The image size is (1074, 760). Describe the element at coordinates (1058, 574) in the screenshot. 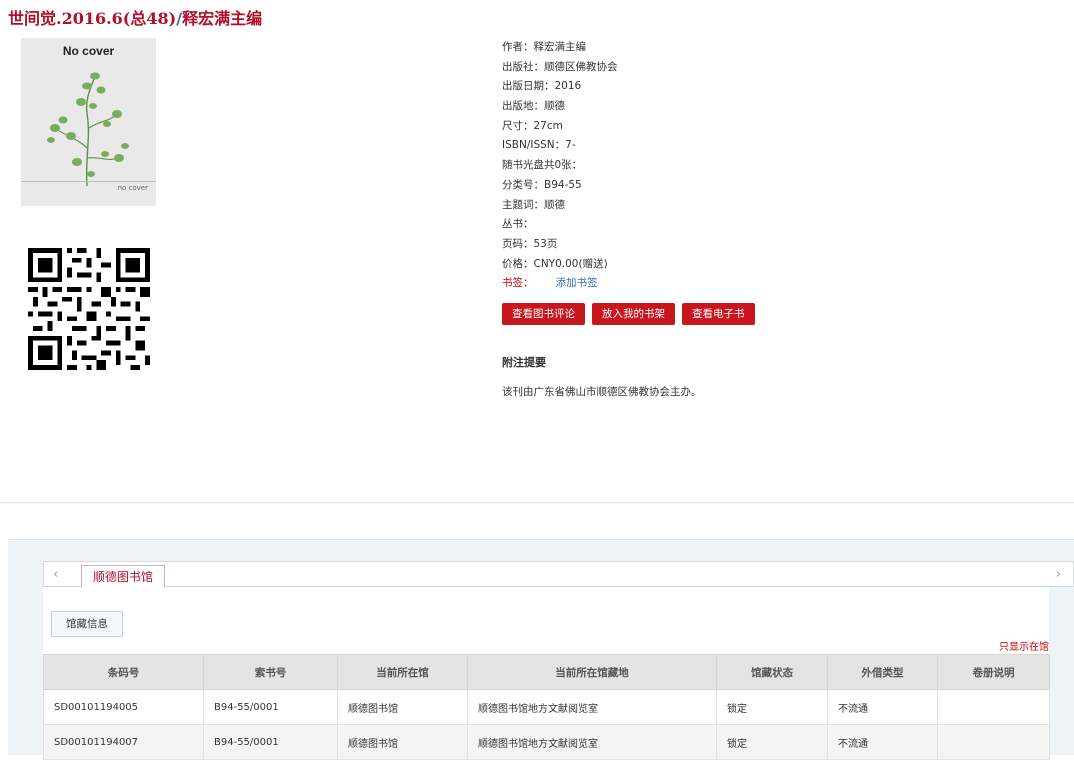

I see `chevron-right-icon: ›` at that location.